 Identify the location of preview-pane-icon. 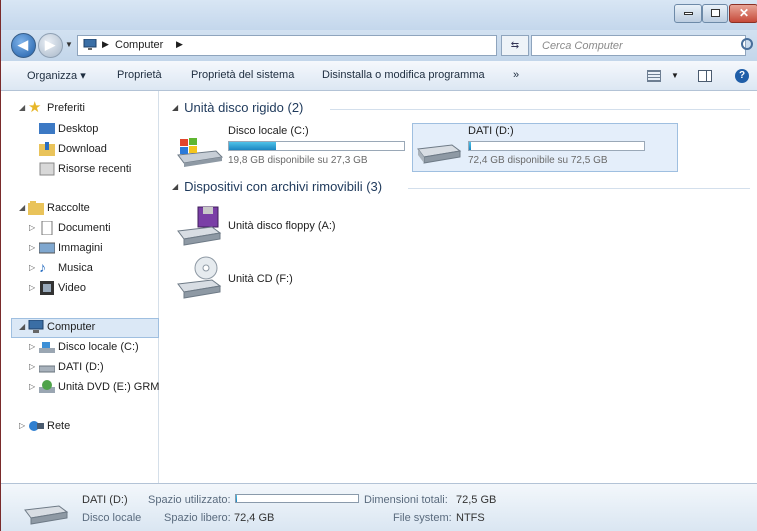
(705, 76).